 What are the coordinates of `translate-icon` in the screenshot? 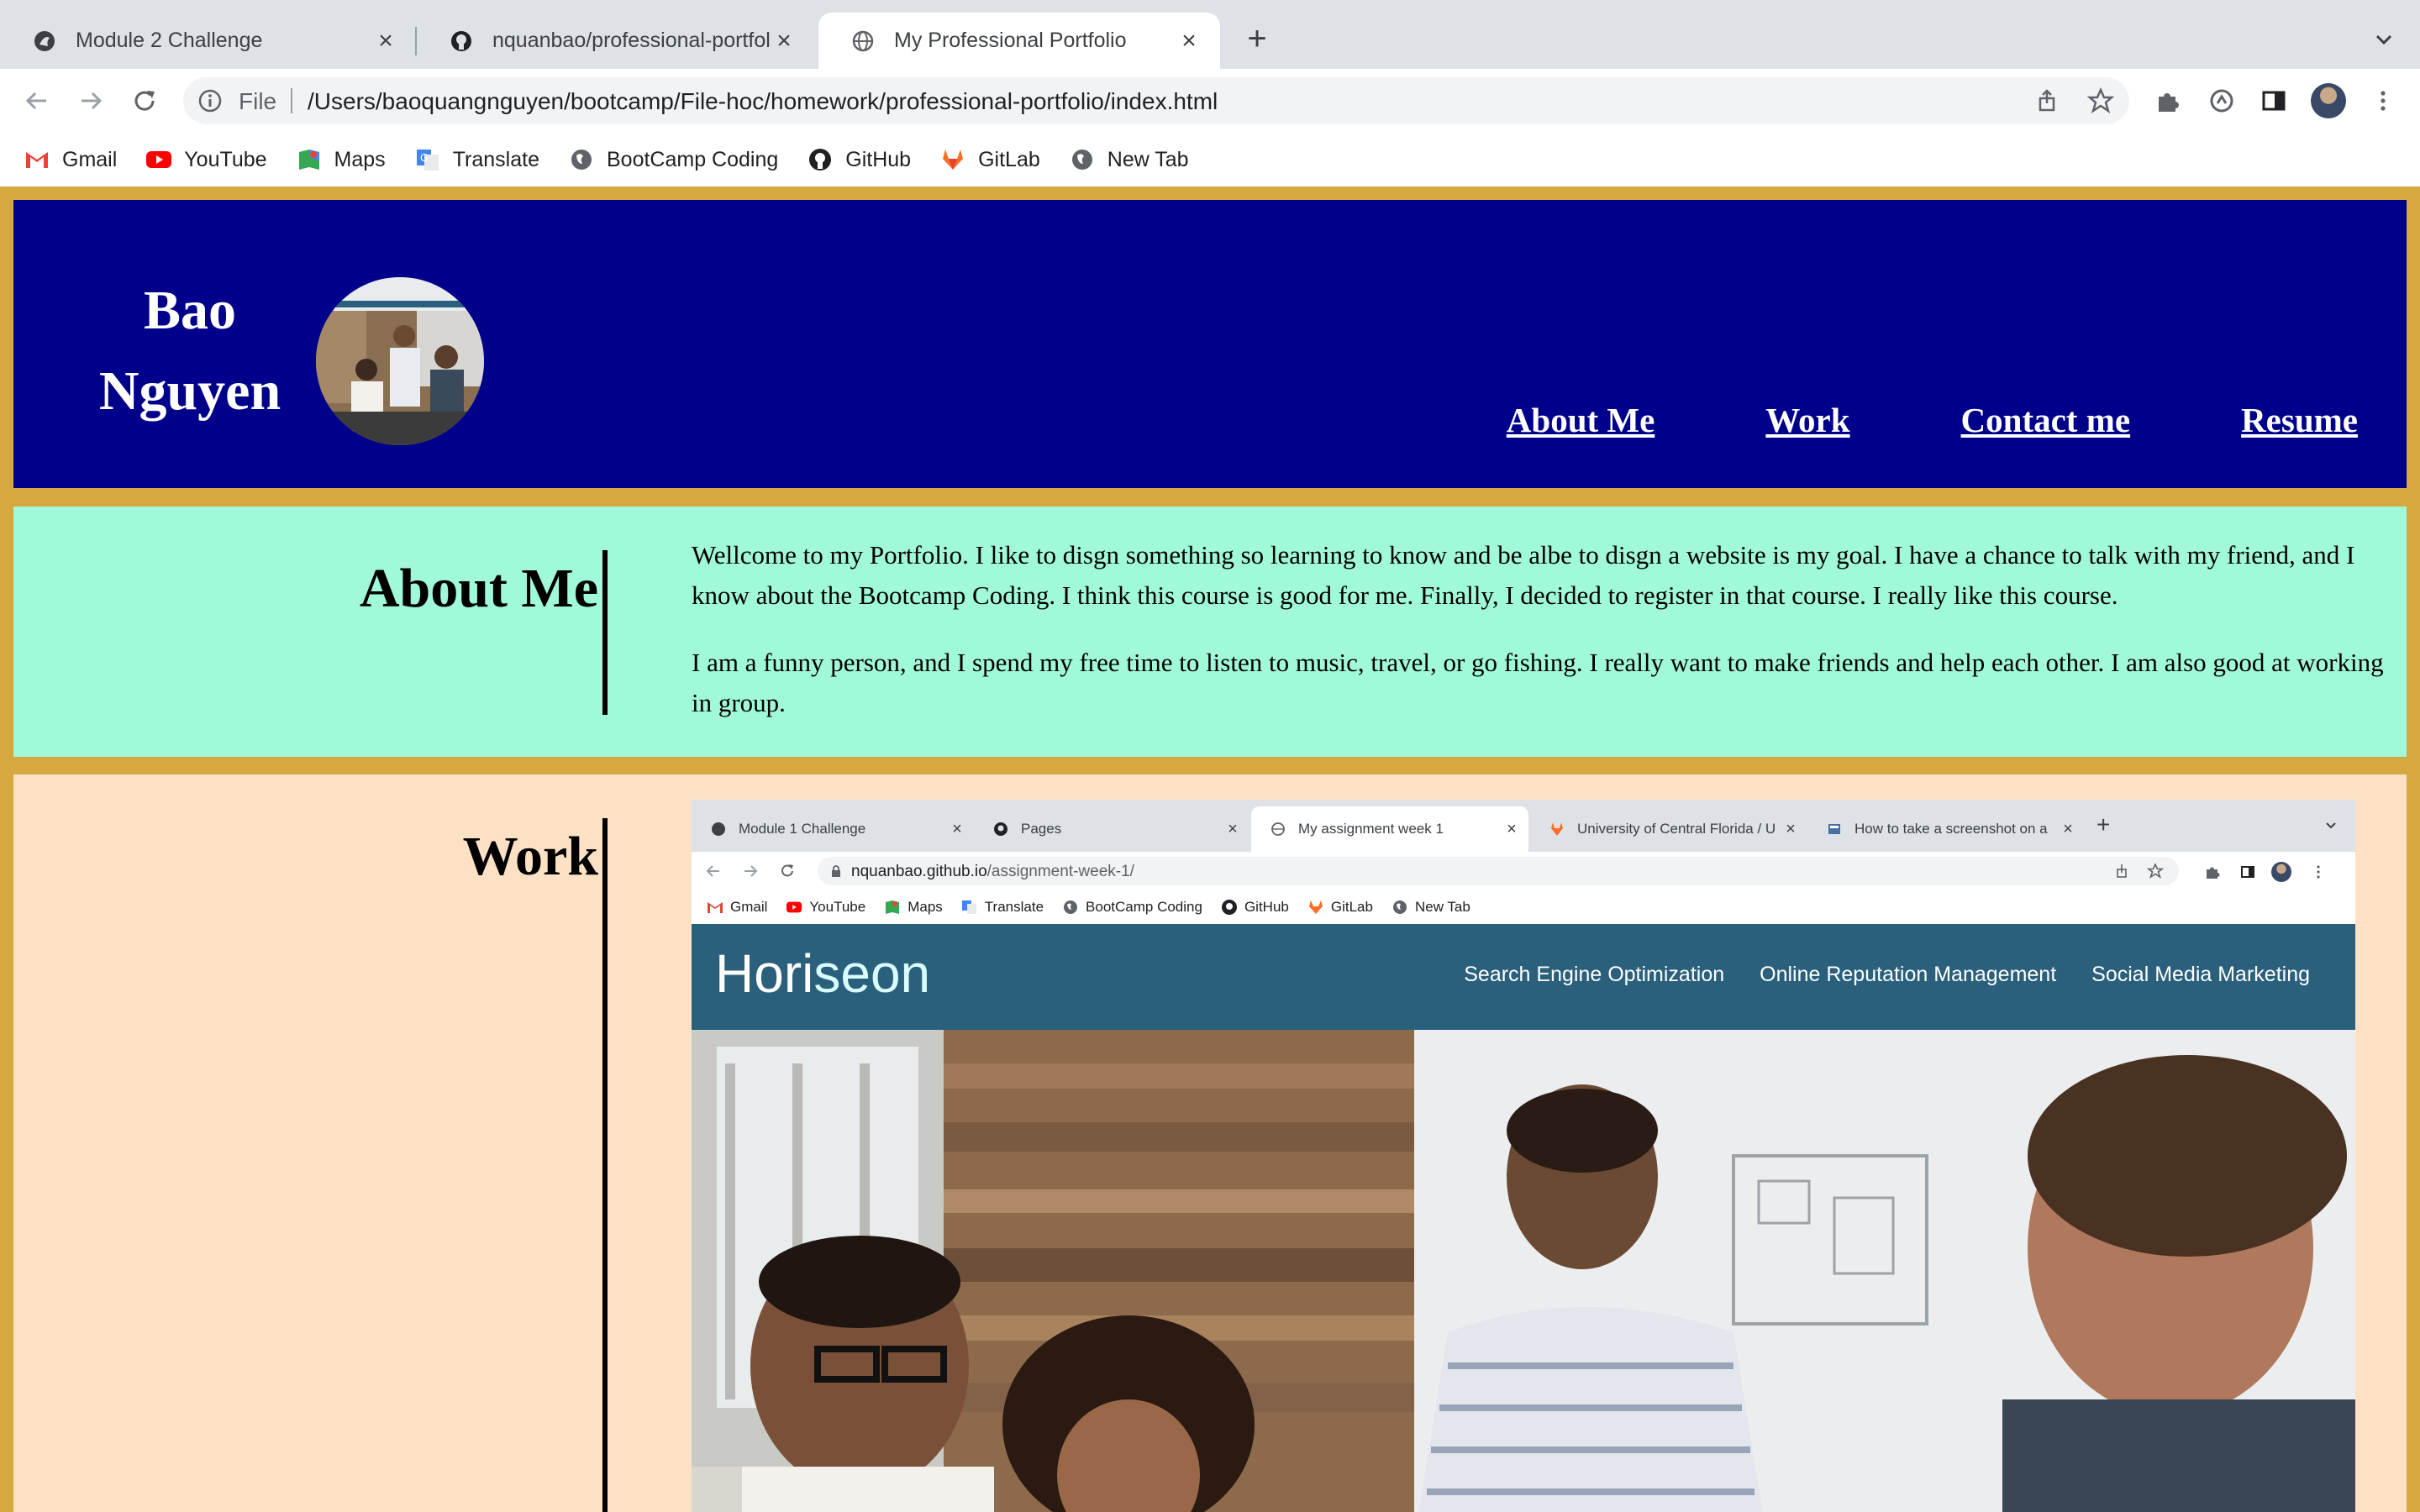 It's located at (969, 907).